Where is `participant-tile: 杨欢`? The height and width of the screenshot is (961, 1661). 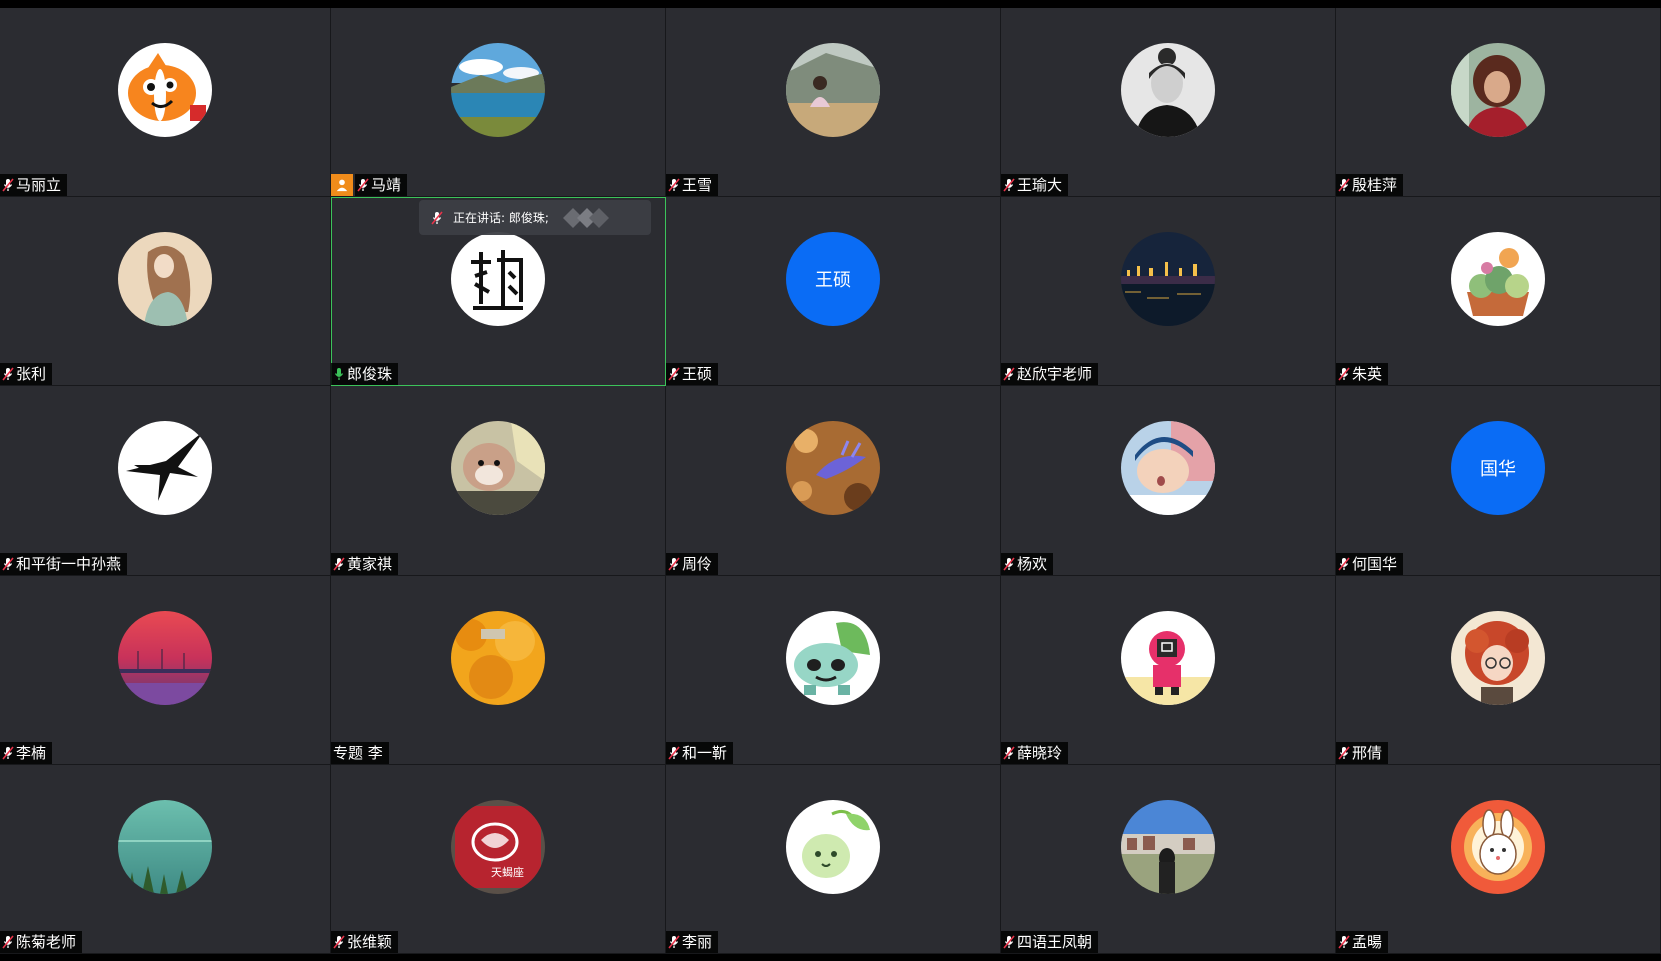 participant-tile: 杨欢 is located at coordinates (1168, 481).